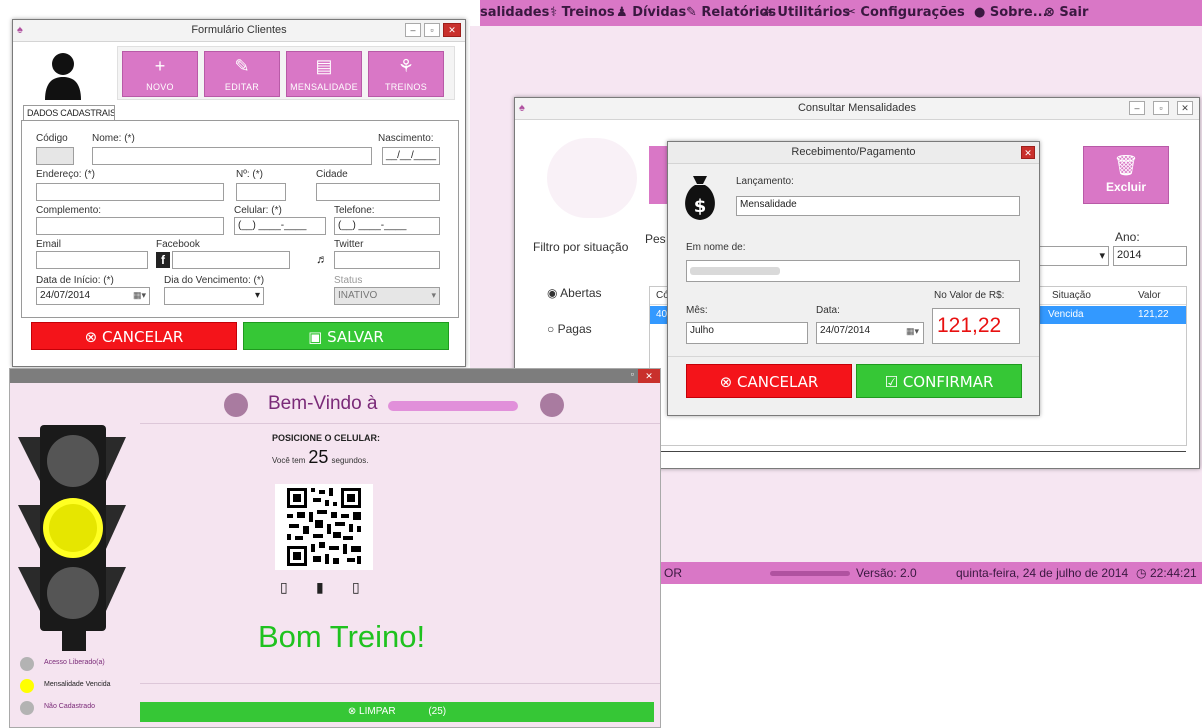  What do you see at coordinates (810, 573) in the screenshot?
I see `status-redacted-name` at bounding box center [810, 573].